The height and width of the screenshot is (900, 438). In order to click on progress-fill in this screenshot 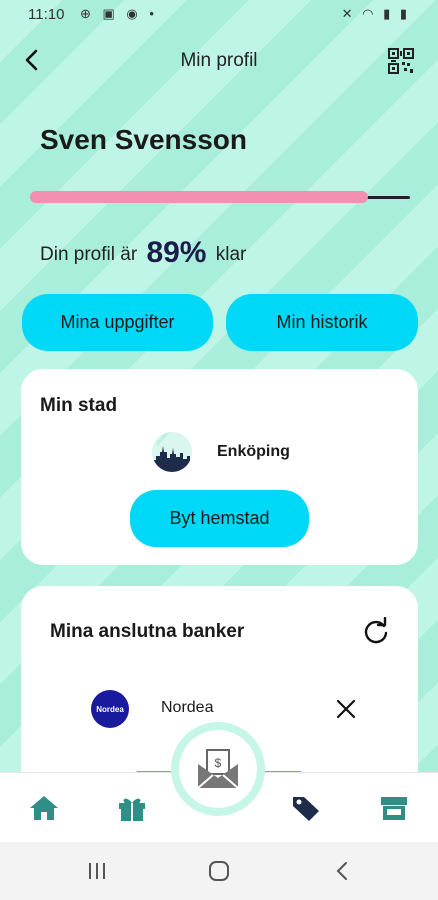, I will do `click(199, 197)`.